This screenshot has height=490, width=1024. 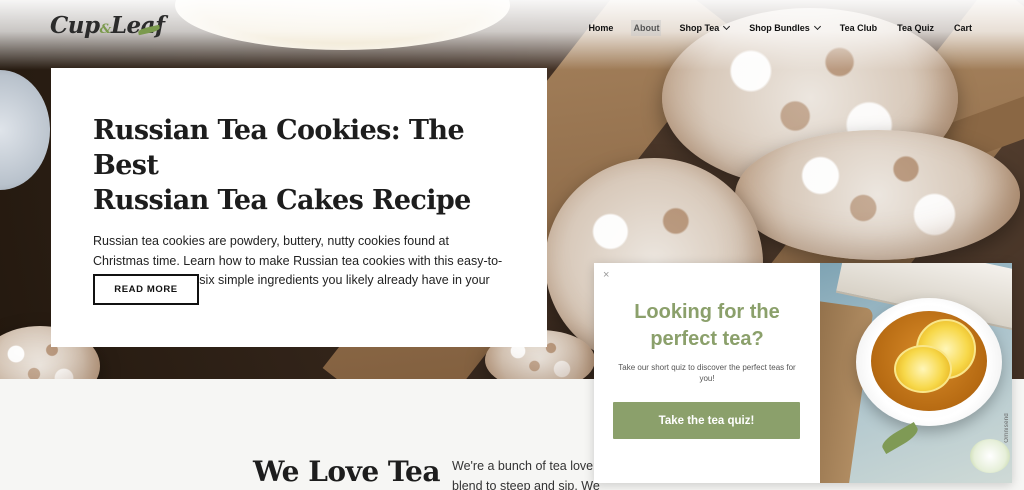 I want to click on take-quiz-button: Take the tea quiz!, so click(x=706, y=420).